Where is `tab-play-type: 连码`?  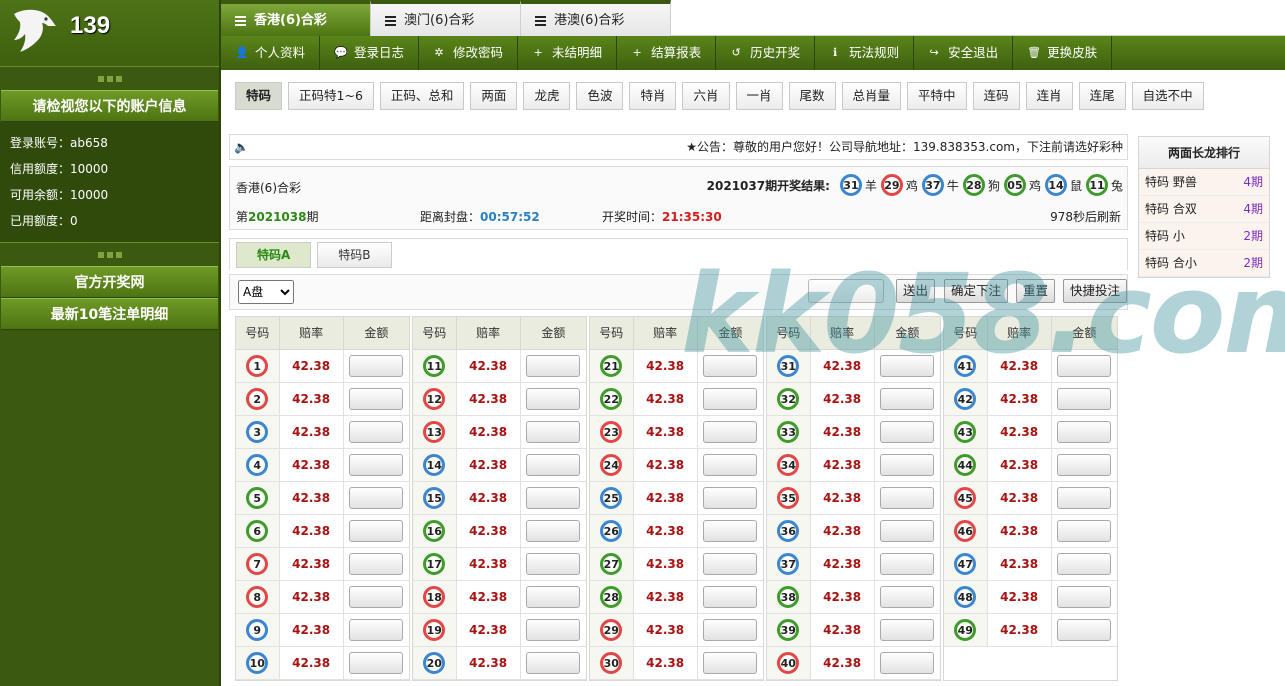 tab-play-type: 连码 is located at coordinates (996, 96).